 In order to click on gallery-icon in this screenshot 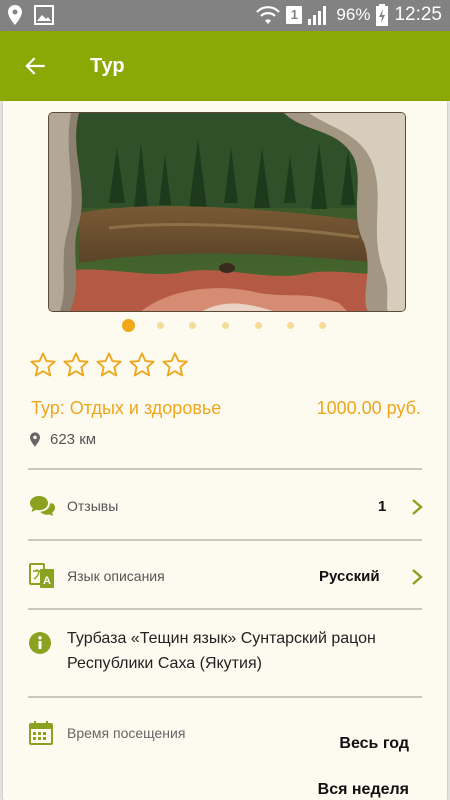, I will do `click(44, 15)`.